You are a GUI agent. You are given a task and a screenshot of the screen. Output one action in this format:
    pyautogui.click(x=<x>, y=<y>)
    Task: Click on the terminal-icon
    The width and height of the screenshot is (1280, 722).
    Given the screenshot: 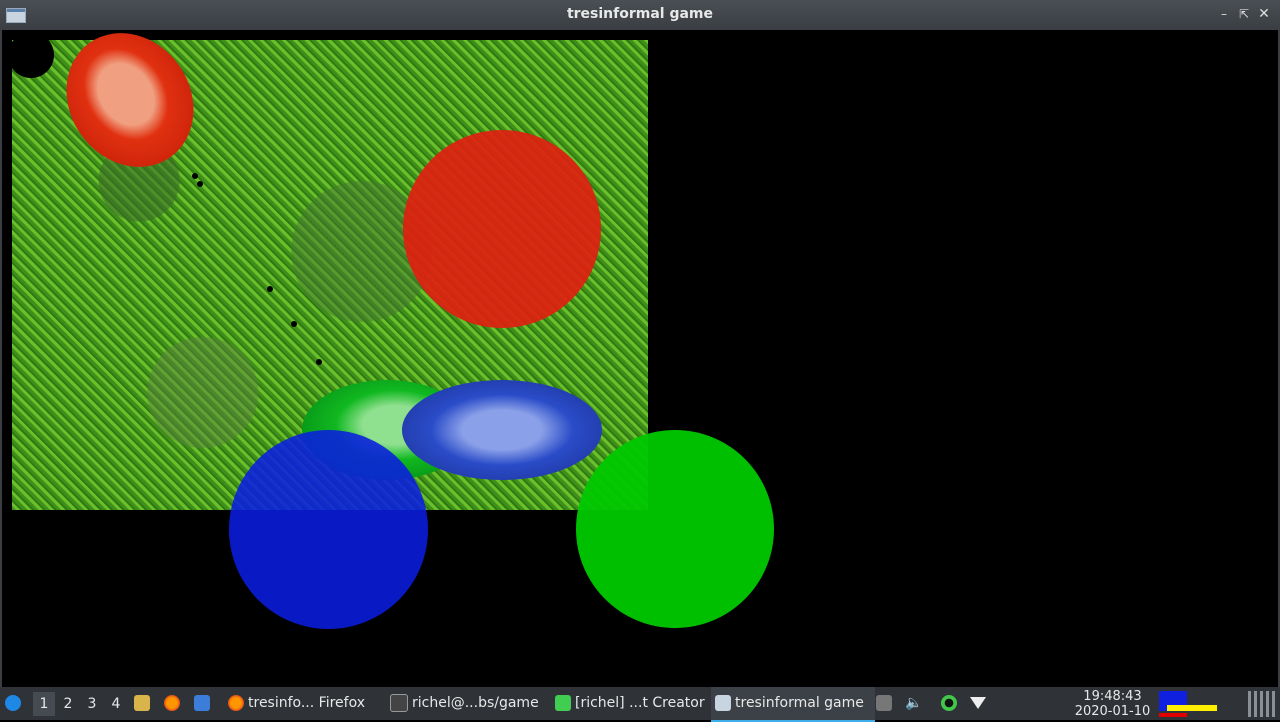 What is the action you would take?
    pyautogui.click(x=399, y=703)
    